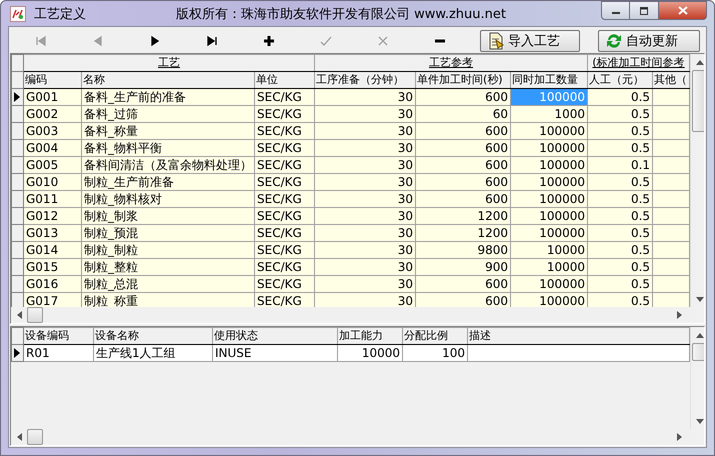 The width and height of the screenshot is (715, 456). I want to click on column-header: 编码, so click(53, 80).